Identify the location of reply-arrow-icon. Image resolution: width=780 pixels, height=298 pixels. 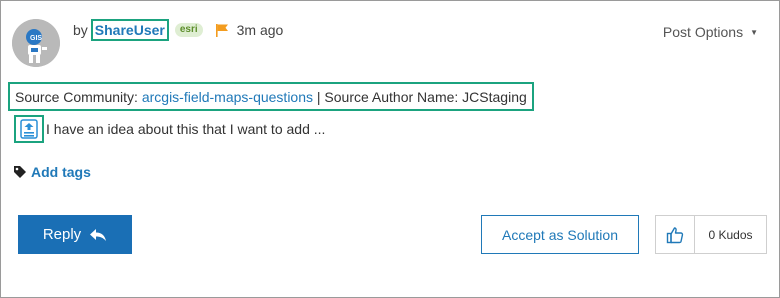
(98, 234).